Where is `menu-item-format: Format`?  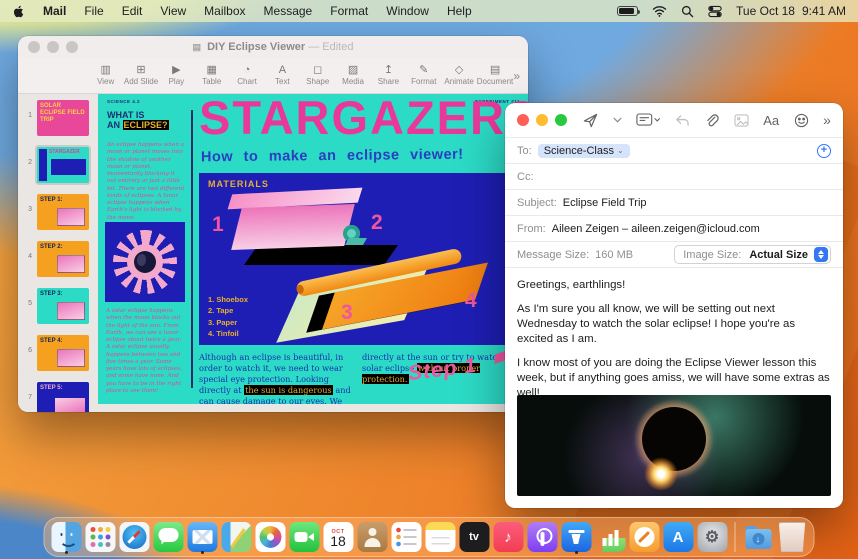
menu-item-format: Format is located at coordinates (349, 11).